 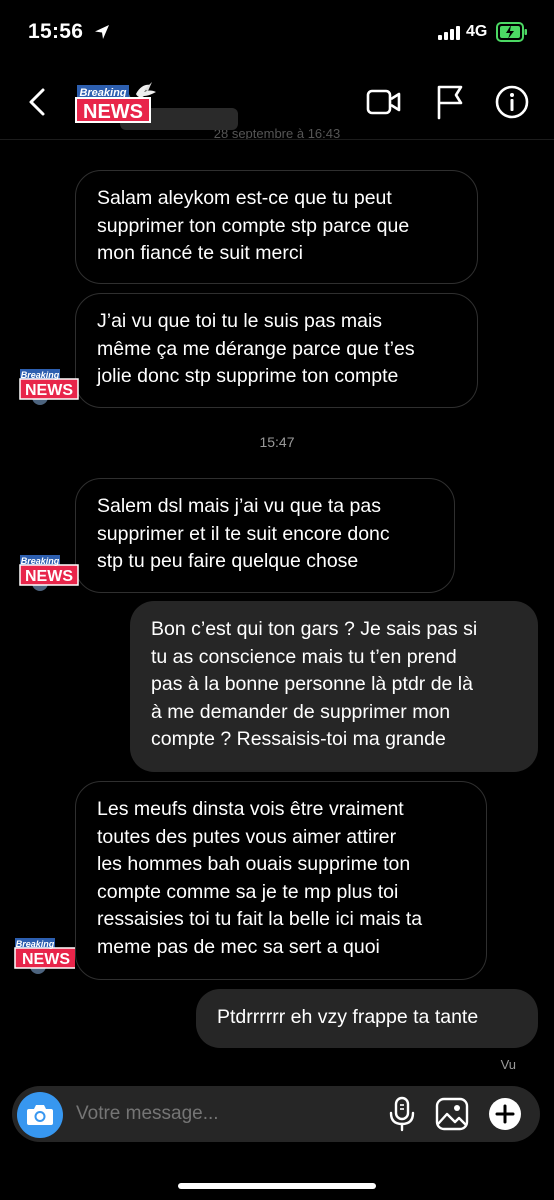 What do you see at coordinates (384, 102) in the screenshot?
I see `video-call-icon` at bounding box center [384, 102].